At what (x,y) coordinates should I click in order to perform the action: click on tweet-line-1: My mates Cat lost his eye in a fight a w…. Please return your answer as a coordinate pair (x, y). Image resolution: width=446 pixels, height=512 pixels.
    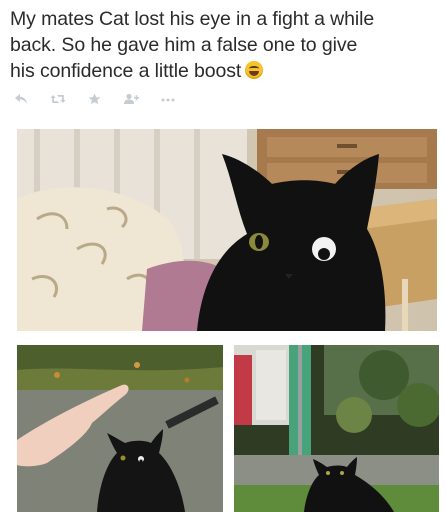
    Looking at the image, I should click on (192, 19).